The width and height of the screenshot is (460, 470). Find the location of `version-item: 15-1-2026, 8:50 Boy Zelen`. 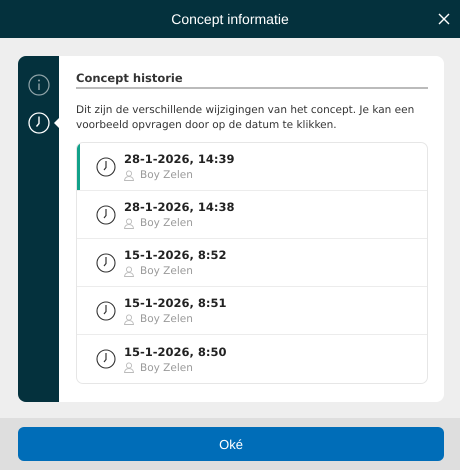

version-item: 15-1-2026, 8:50 Boy Zelen is located at coordinates (252, 359).